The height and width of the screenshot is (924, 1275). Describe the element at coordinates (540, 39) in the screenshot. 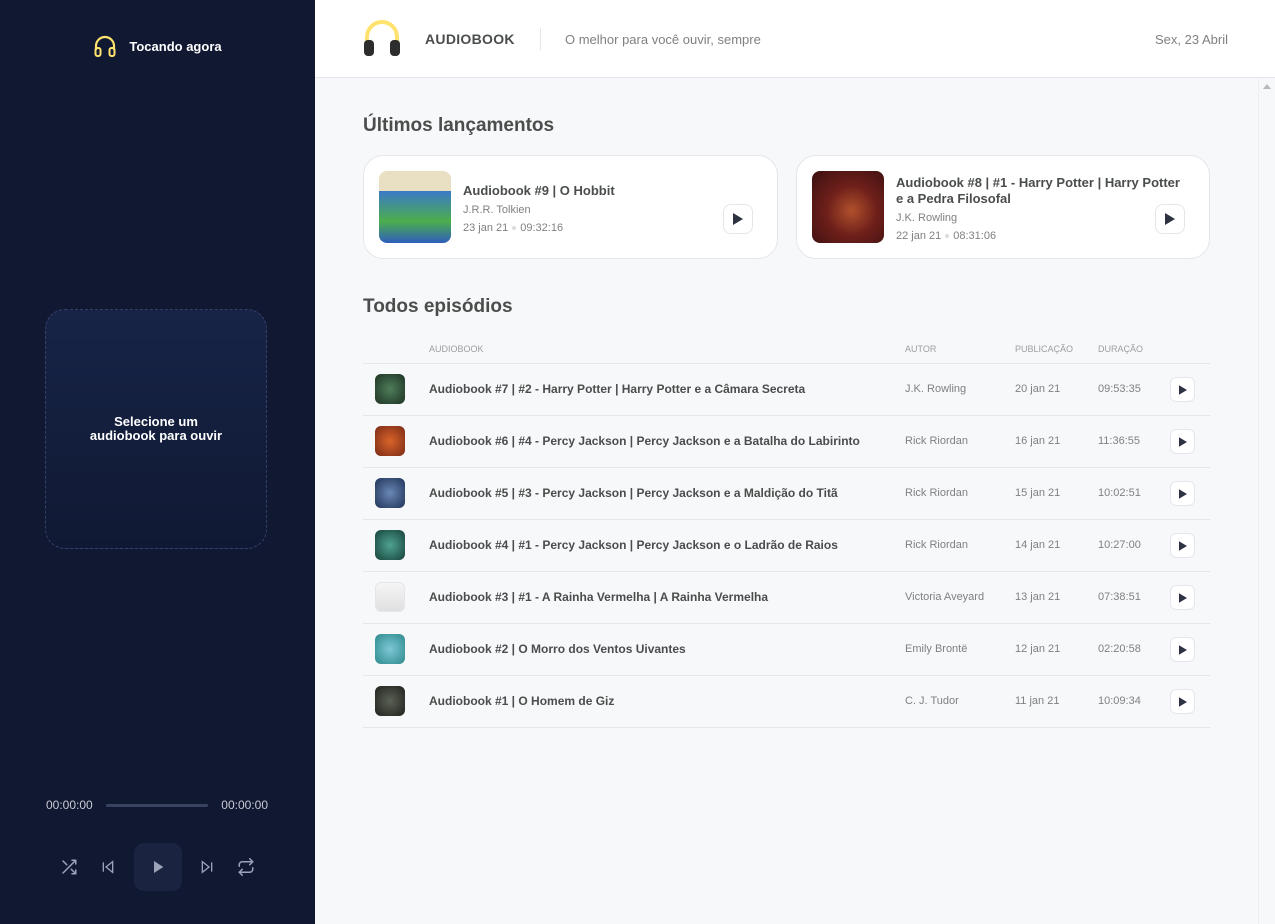

I see `header-divider` at that location.